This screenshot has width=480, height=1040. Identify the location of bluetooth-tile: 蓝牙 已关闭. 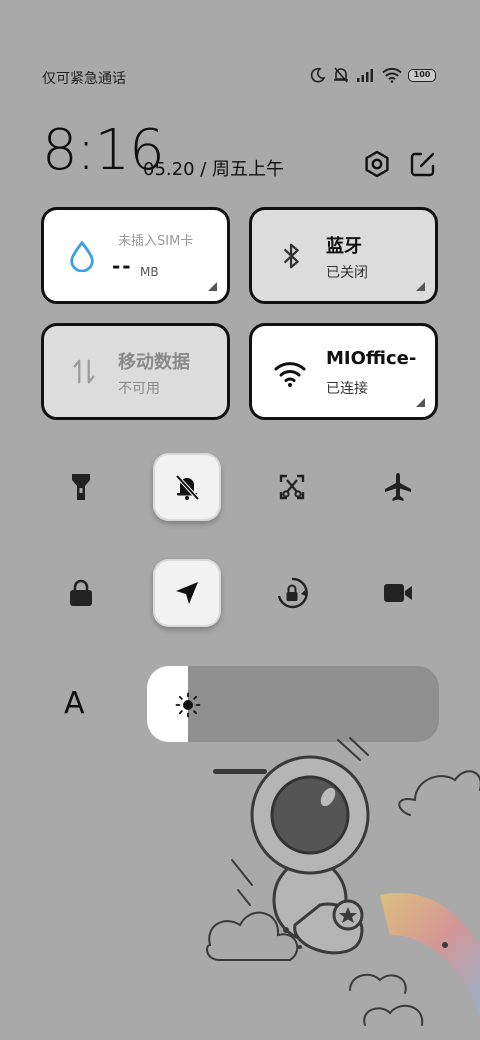
(343, 255).